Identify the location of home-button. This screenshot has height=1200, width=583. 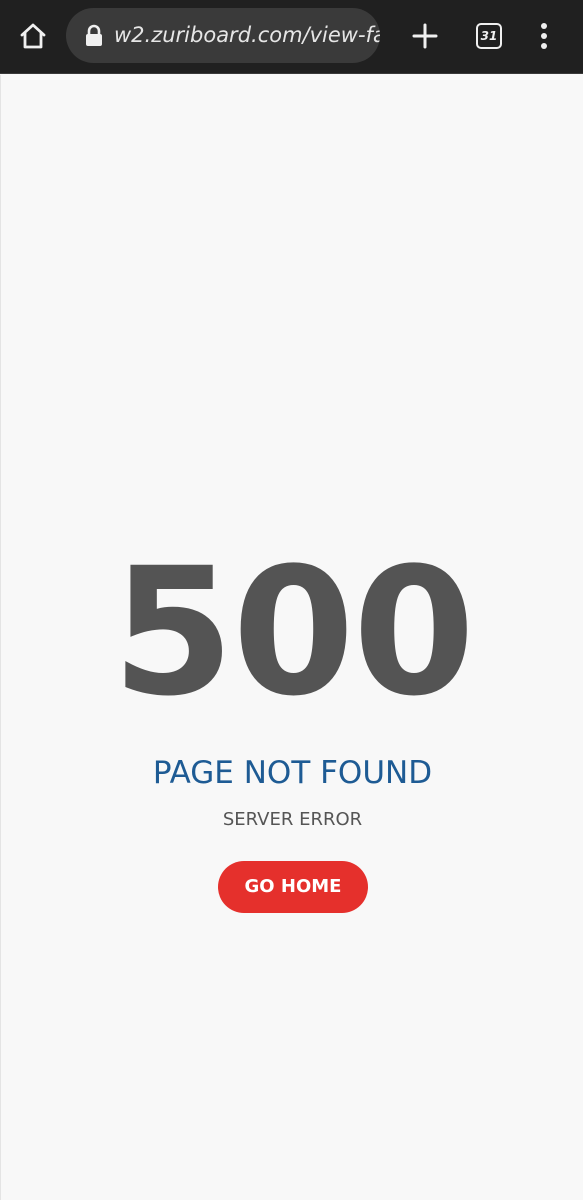
(33, 36).